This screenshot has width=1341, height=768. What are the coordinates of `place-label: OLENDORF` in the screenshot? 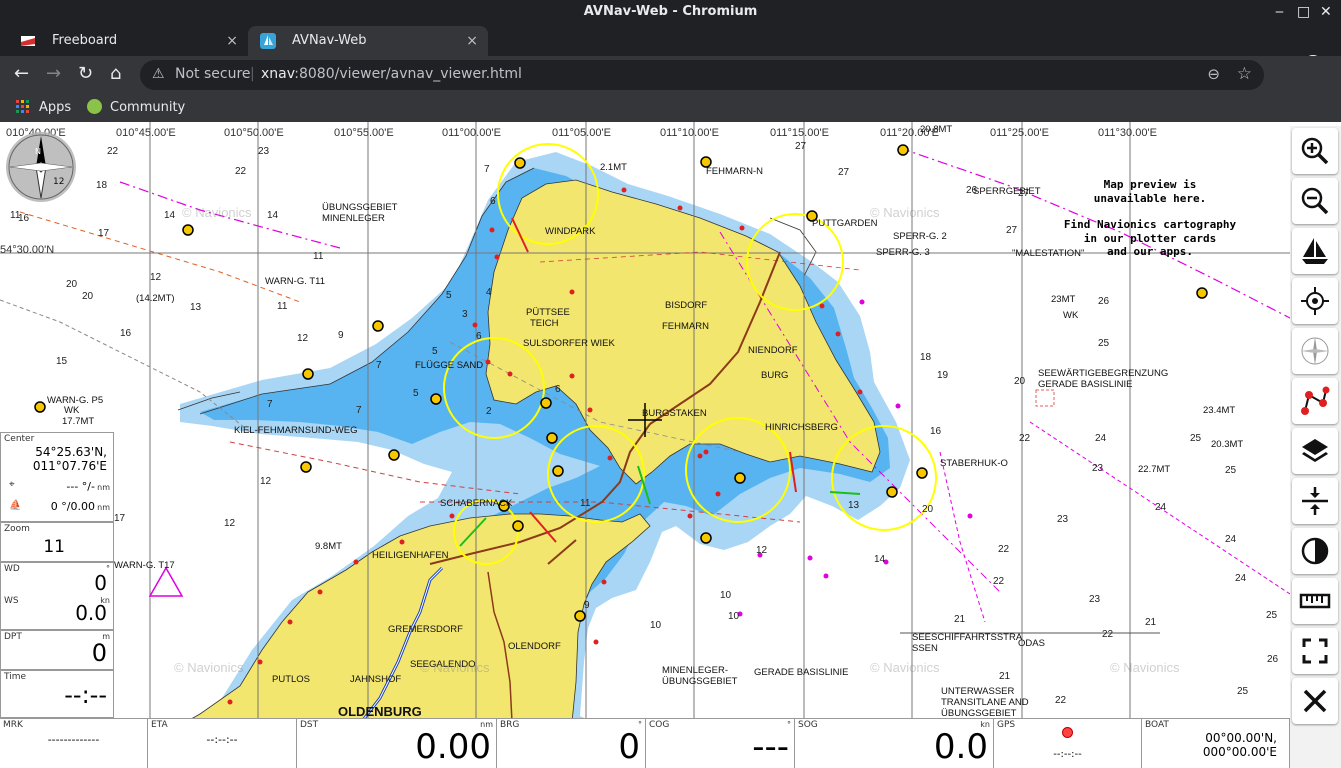 It's located at (534, 646).